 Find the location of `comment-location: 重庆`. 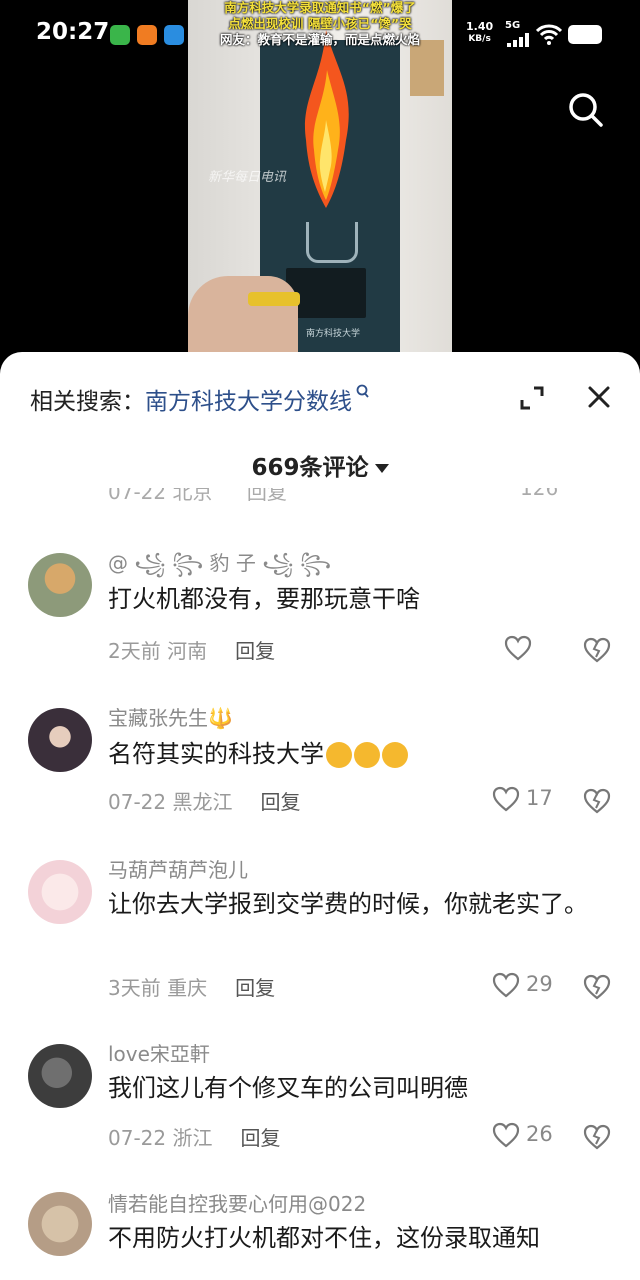

comment-location: 重庆 is located at coordinates (187, 988).